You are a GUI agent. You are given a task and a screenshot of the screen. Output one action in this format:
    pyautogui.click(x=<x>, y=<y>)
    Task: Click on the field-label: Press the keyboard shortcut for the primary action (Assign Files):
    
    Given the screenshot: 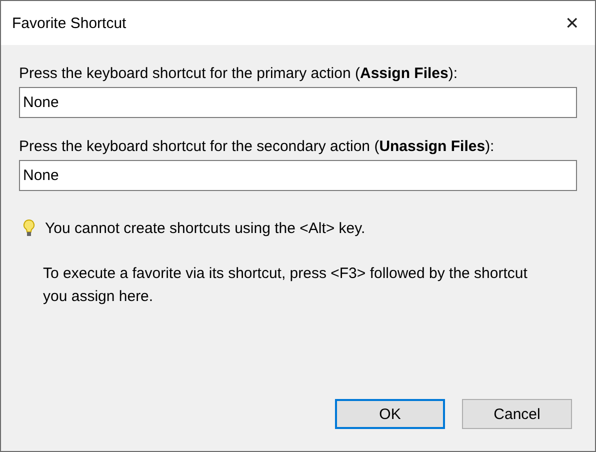 What is the action you would take?
    pyautogui.click(x=239, y=73)
    